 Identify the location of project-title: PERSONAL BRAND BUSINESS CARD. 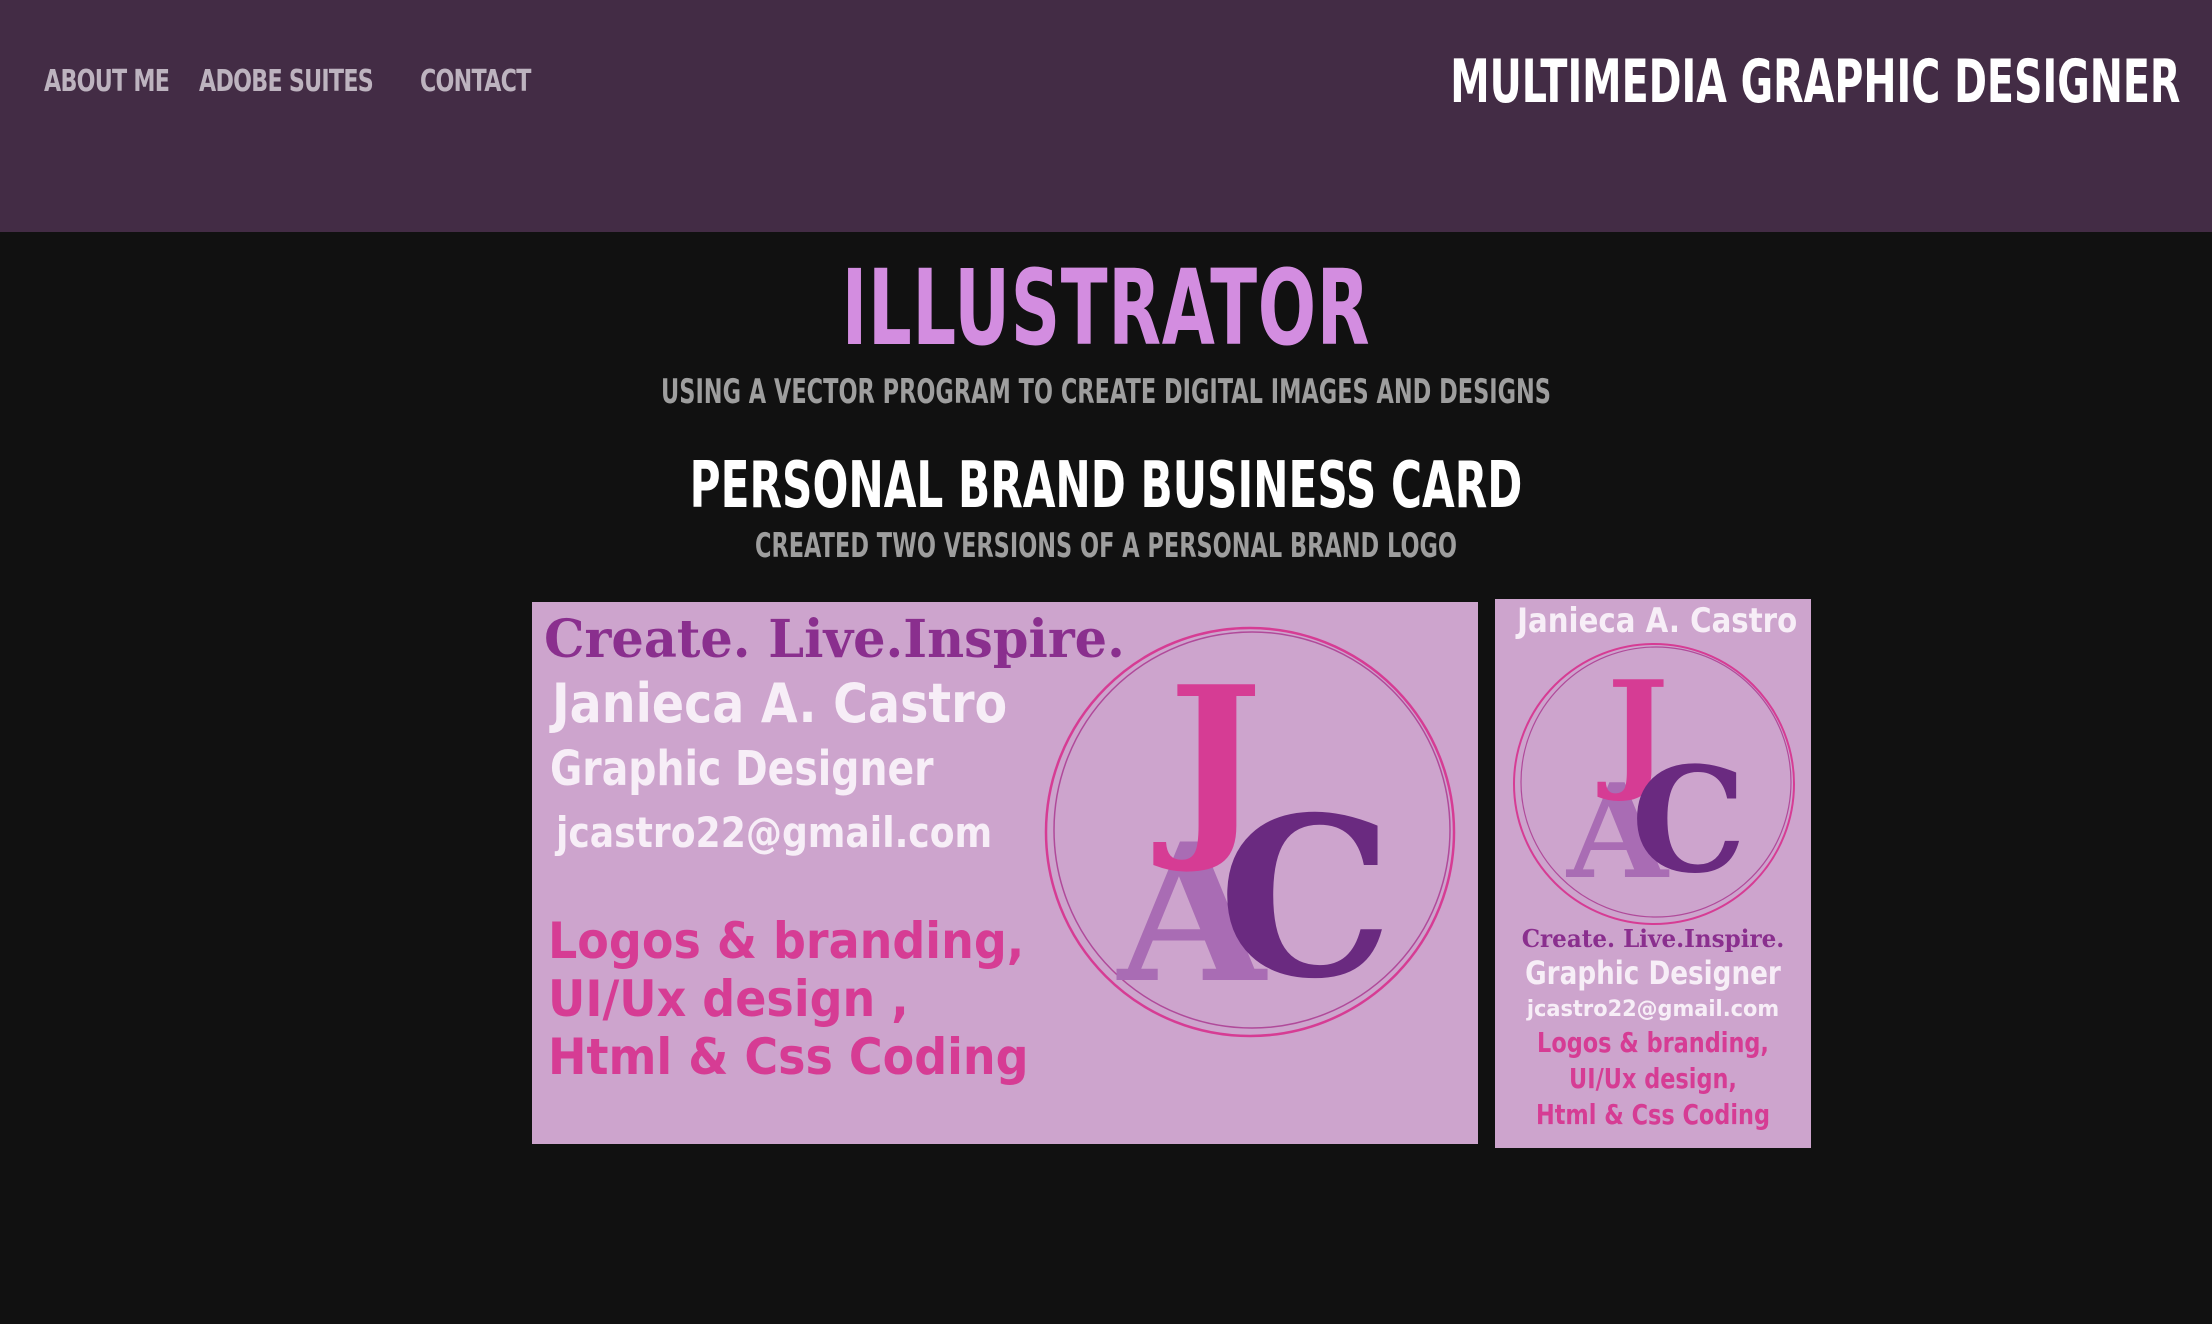
(1106, 486).